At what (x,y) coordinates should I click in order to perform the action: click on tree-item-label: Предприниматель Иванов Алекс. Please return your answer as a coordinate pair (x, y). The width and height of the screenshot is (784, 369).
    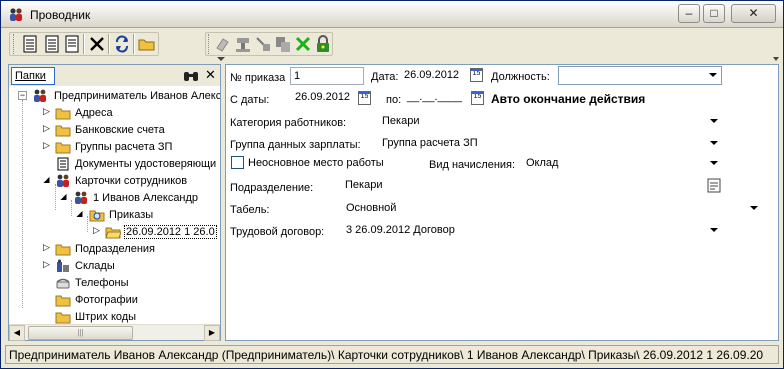
    Looking at the image, I should click on (137, 96).